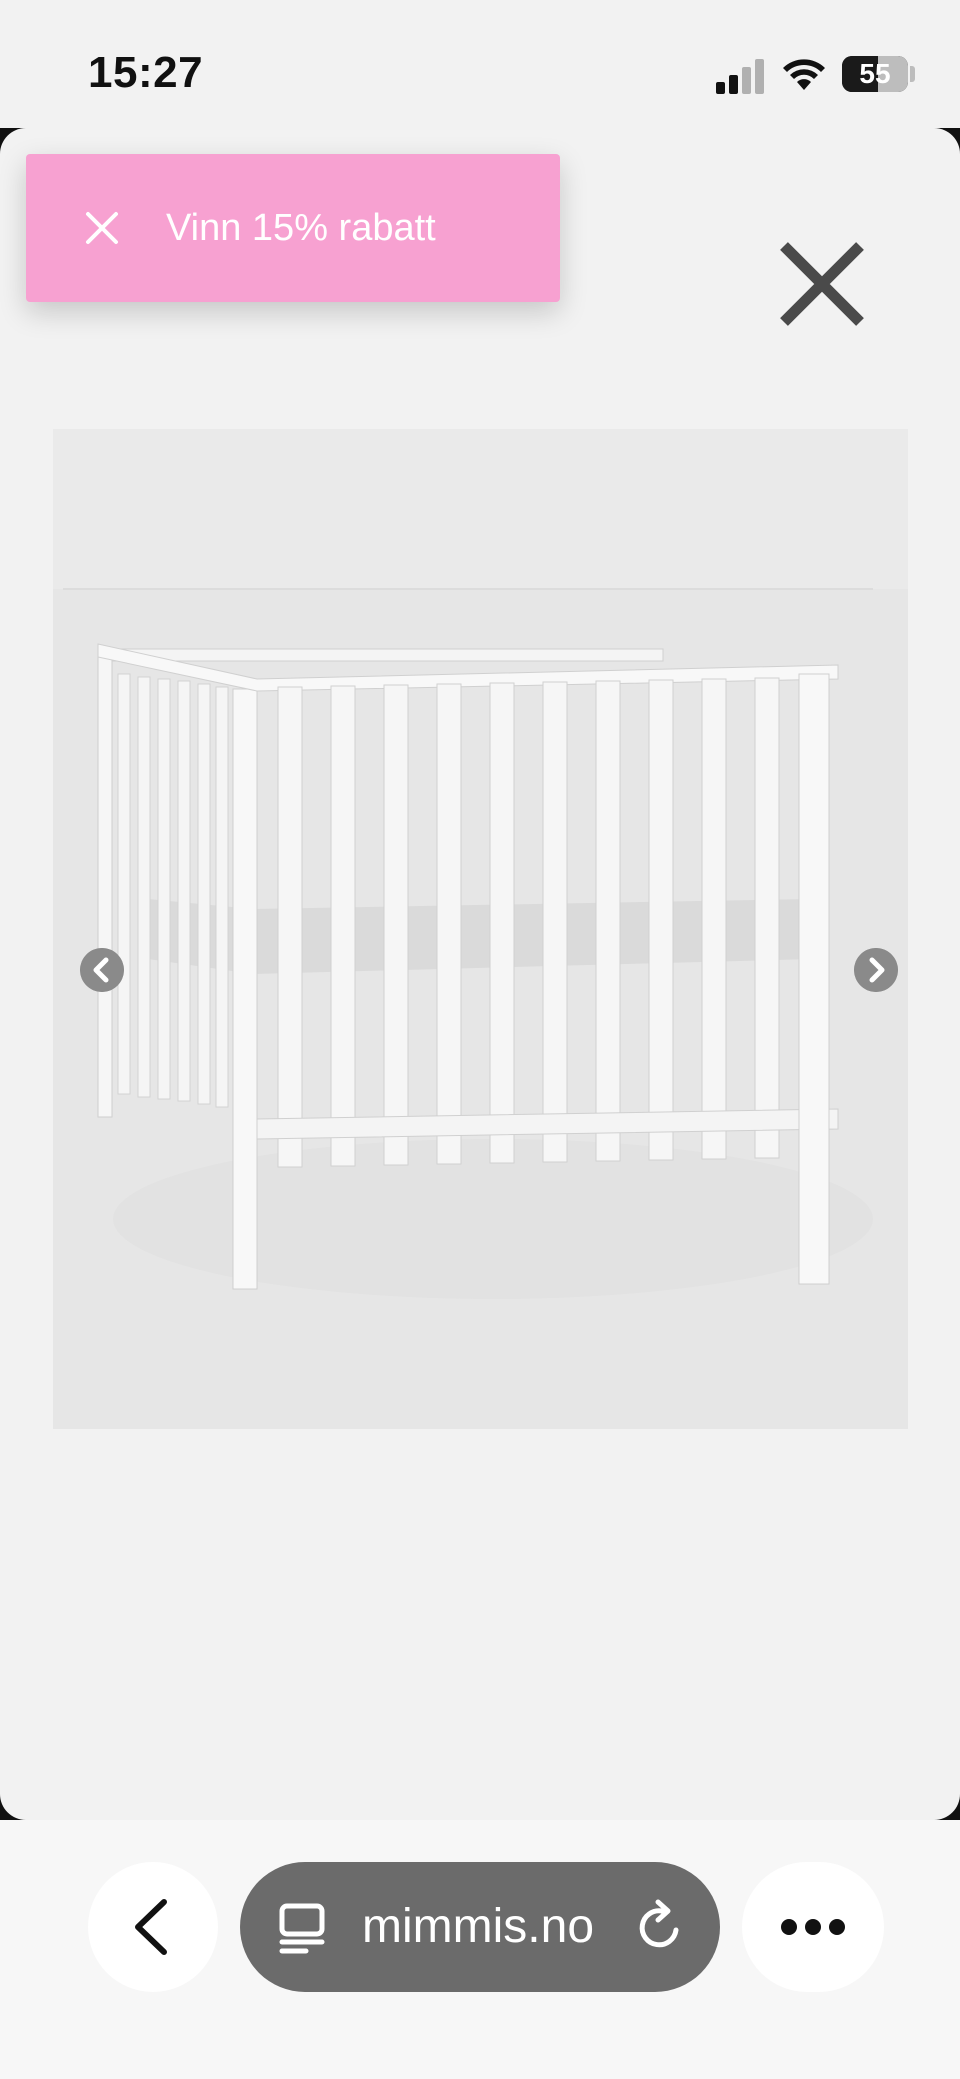 This screenshot has height=2079, width=960. I want to click on battery-cap, so click(912, 74).